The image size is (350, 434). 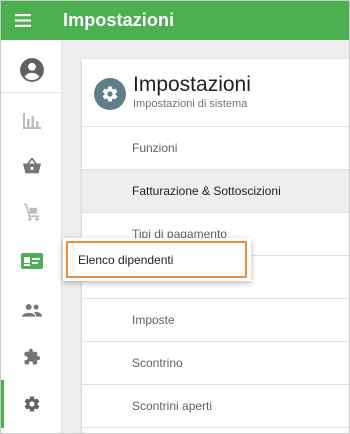 I want to click on sidebar-item-integrations, so click(x=31, y=356).